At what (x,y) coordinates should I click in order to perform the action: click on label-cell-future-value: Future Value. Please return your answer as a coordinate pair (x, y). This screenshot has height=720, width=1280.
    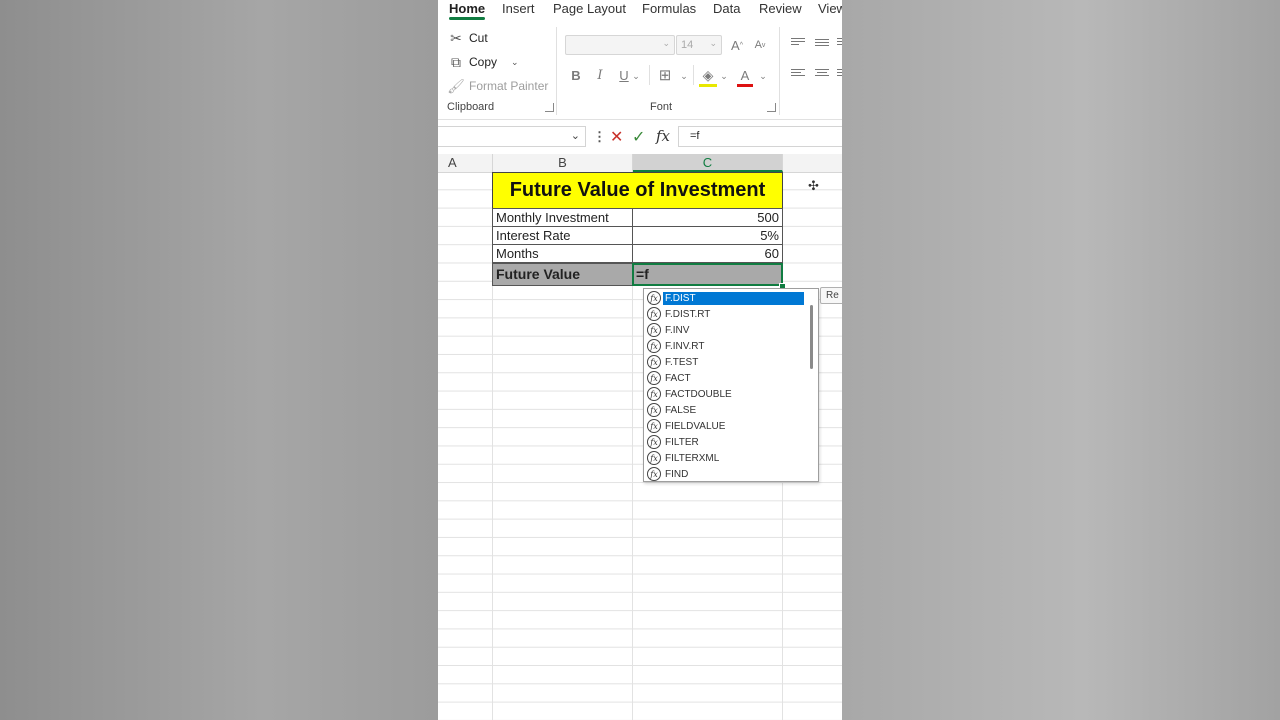
    Looking at the image, I should click on (562, 274).